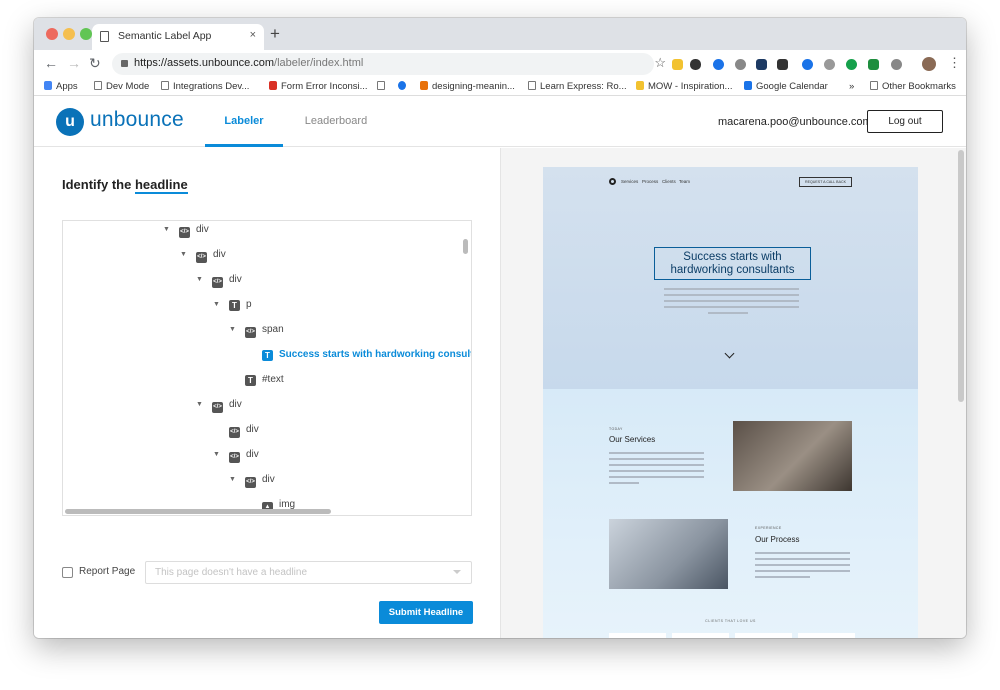 Image resolution: width=1000 pixels, height=690 pixels. Describe the element at coordinates (67, 572) in the screenshot. I see `report-page-checkbox` at that location.